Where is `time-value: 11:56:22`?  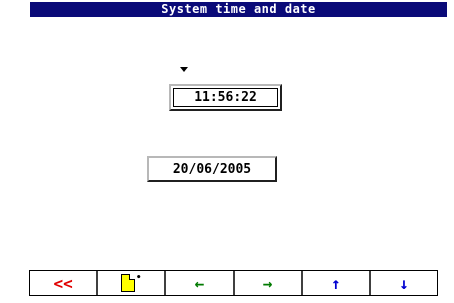
time-value: 11:56:22 is located at coordinates (225, 97).